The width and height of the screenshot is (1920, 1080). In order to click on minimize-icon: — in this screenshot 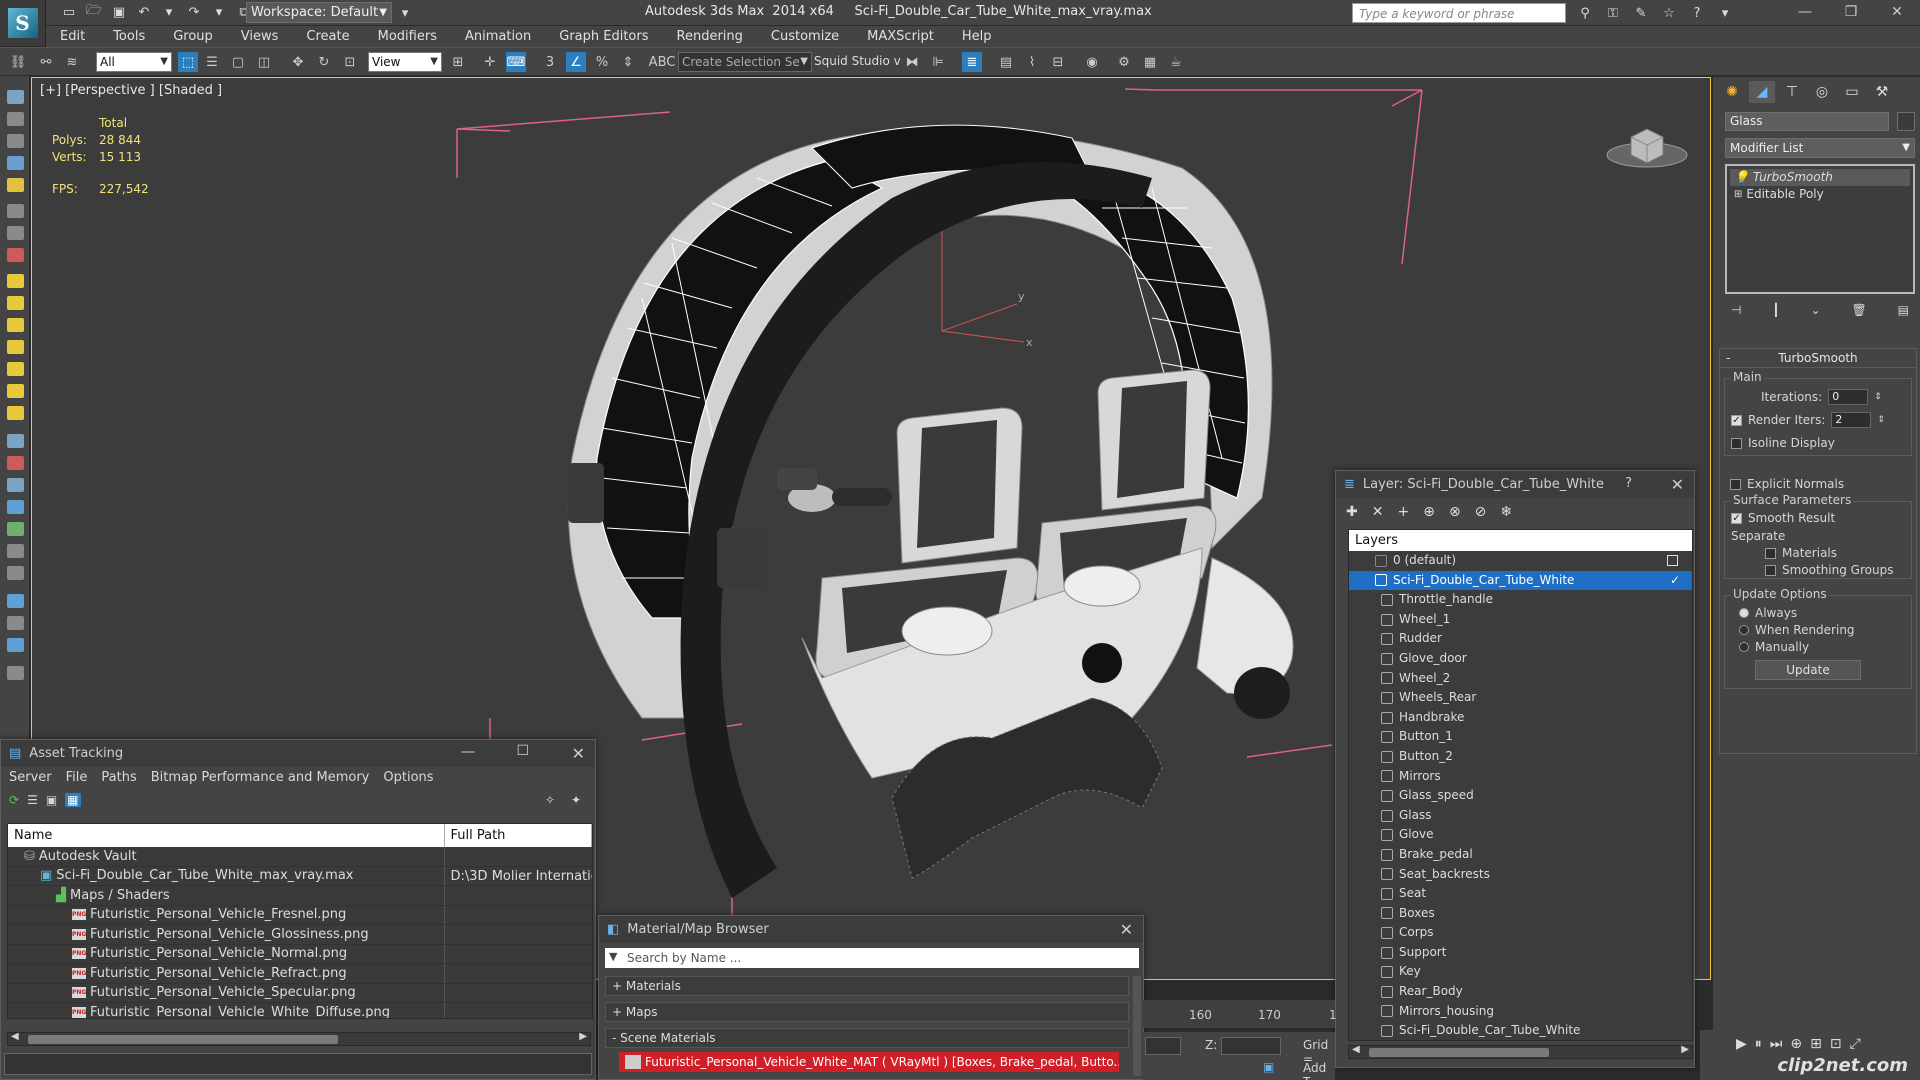, I will do `click(1805, 12)`.